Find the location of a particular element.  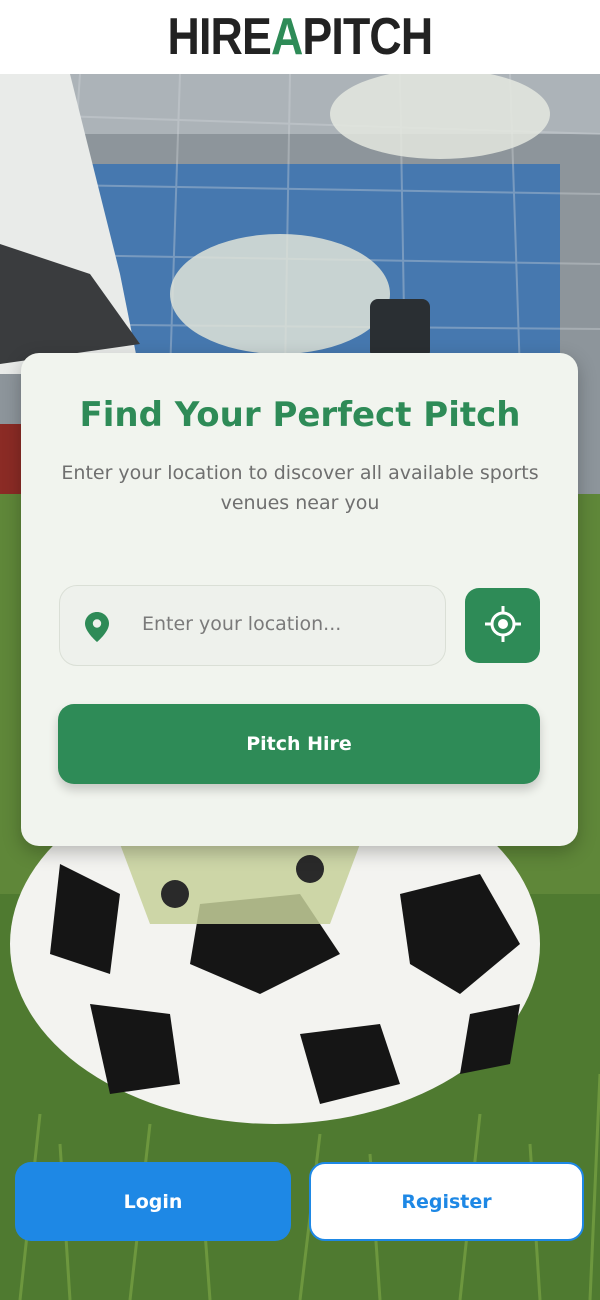

app-header: HIREAPITCH is located at coordinates (300, 37).